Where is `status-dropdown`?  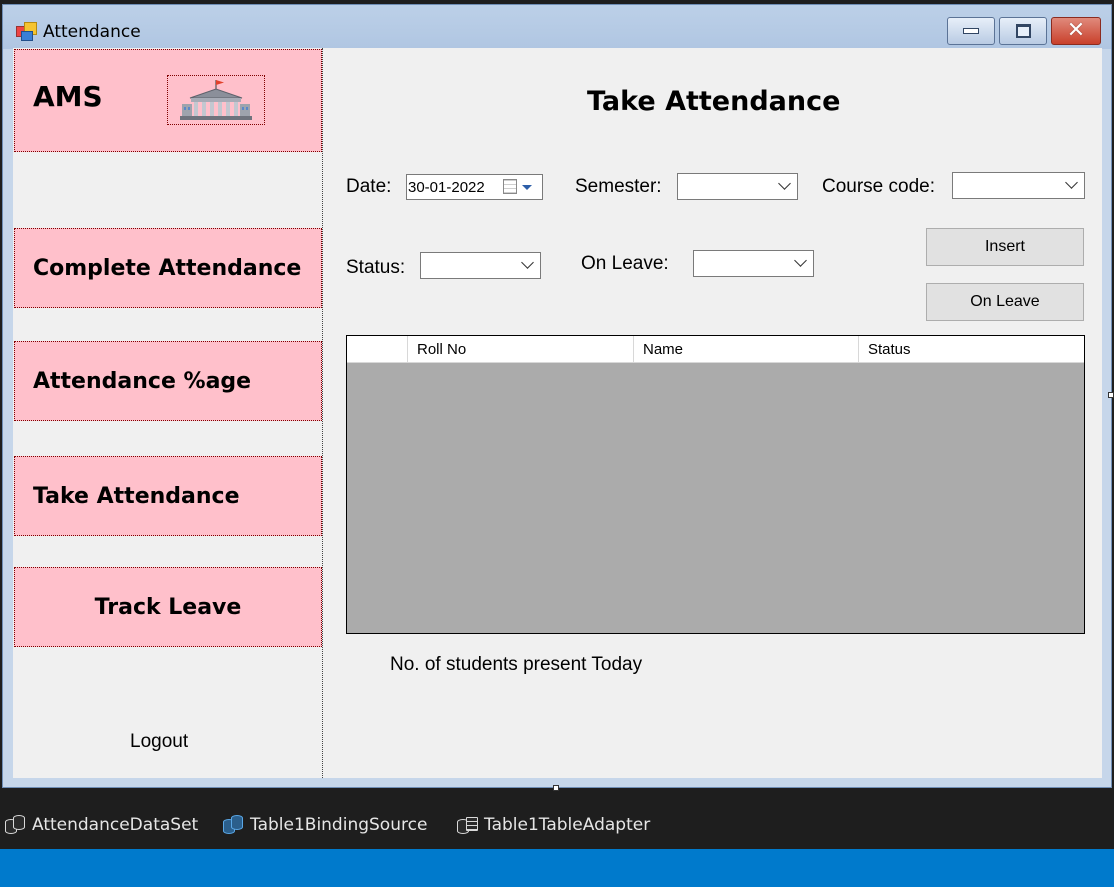 status-dropdown is located at coordinates (480, 265).